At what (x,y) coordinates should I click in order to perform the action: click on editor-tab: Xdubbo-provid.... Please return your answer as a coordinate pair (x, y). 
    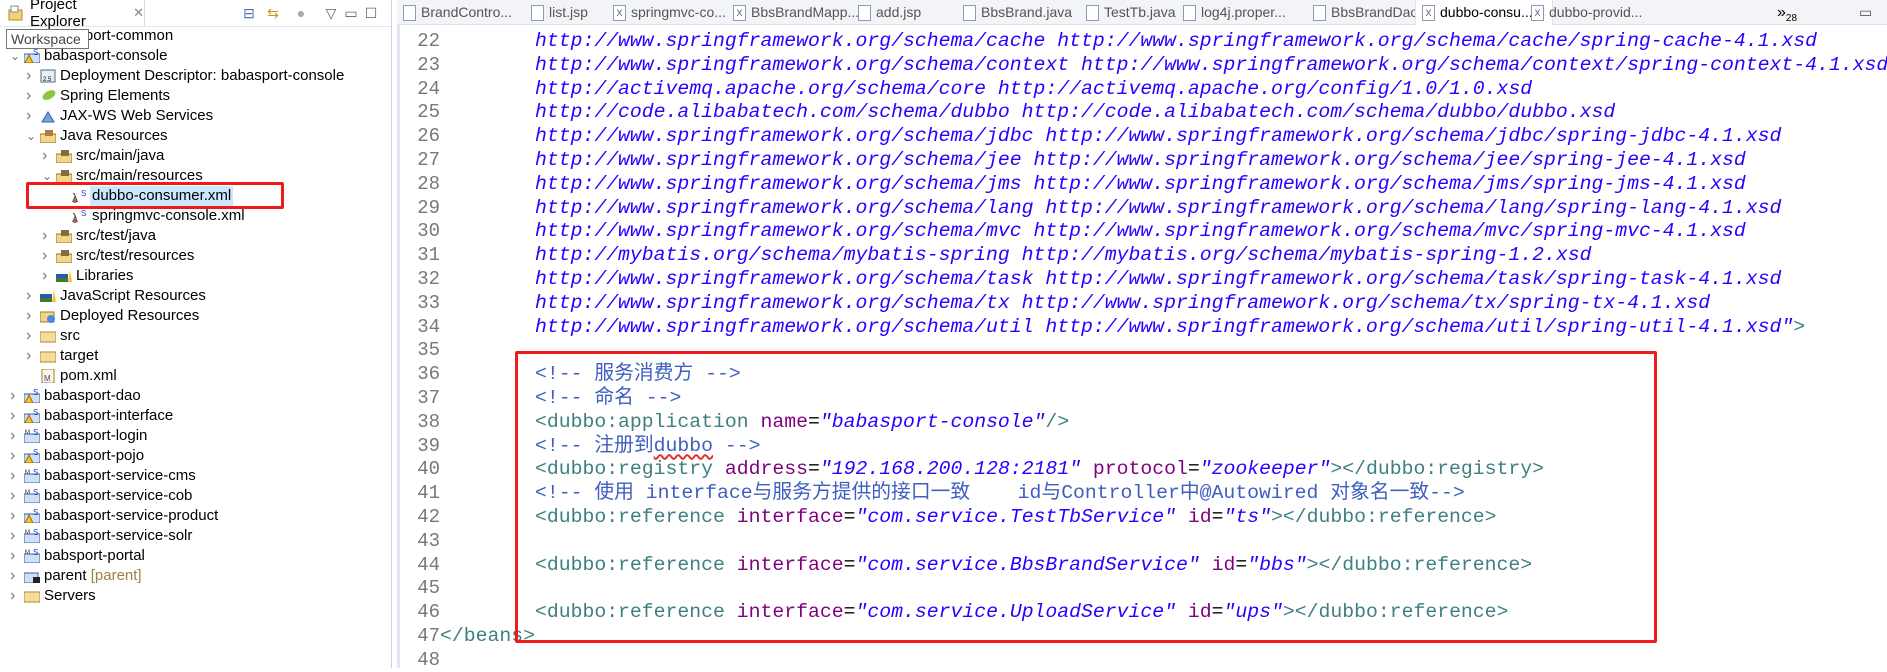
    Looking at the image, I should click on (1586, 12).